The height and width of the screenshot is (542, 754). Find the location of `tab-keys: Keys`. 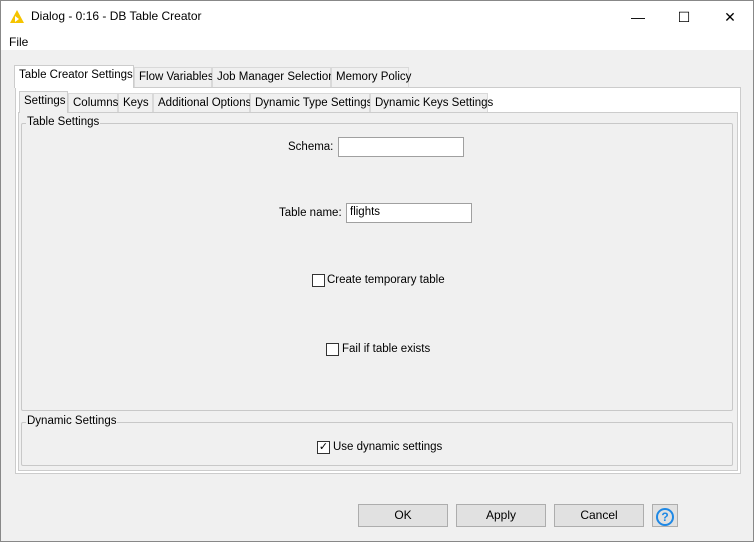

tab-keys: Keys is located at coordinates (135, 102).